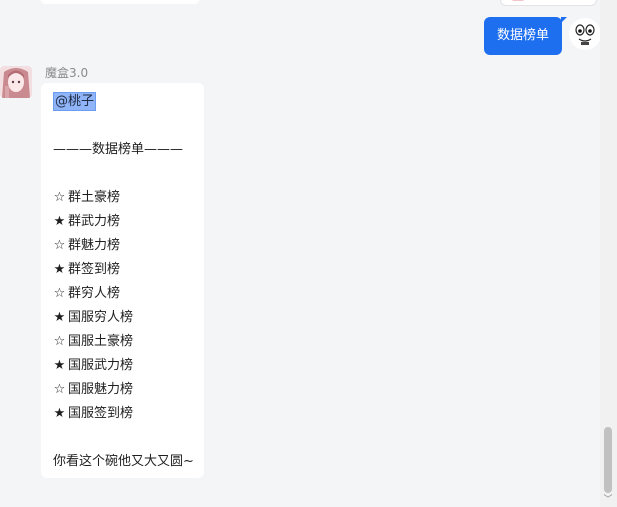  What do you see at coordinates (123, 461) in the screenshot?
I see `message-footer-text: 你看这个碗他又大又圆~` at bounding box center [123, 461].